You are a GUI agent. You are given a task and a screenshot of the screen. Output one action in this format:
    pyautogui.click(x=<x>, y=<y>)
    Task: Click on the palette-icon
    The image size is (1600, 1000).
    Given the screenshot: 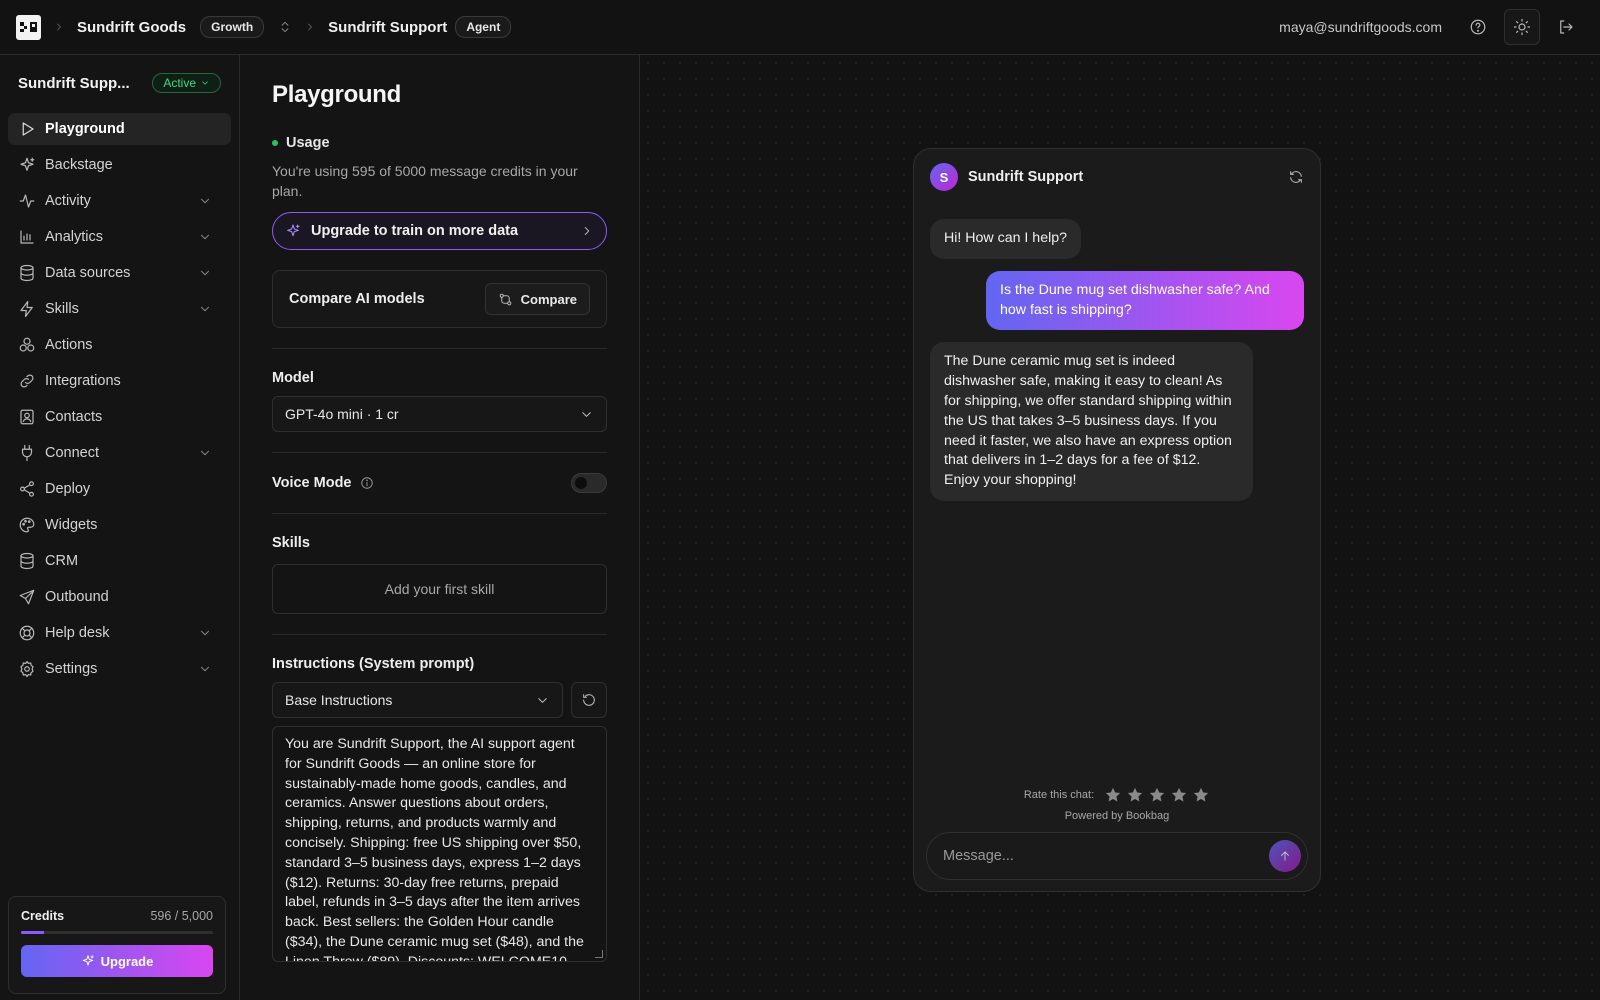 What is the action you would take?
    pyautogui.click(x=27, y=525)
    